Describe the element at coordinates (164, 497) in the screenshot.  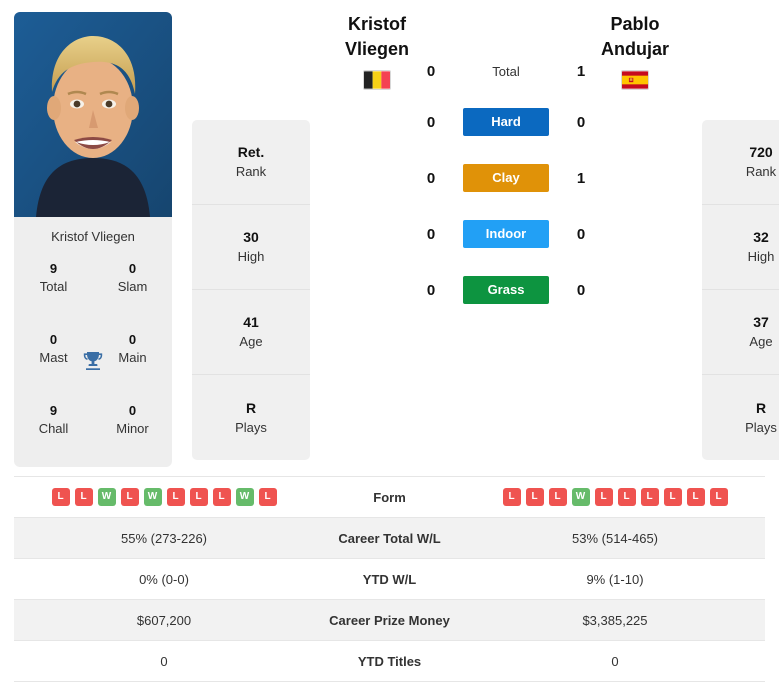
I see `form-cell-left: LLWLWLLLWL` at that location.